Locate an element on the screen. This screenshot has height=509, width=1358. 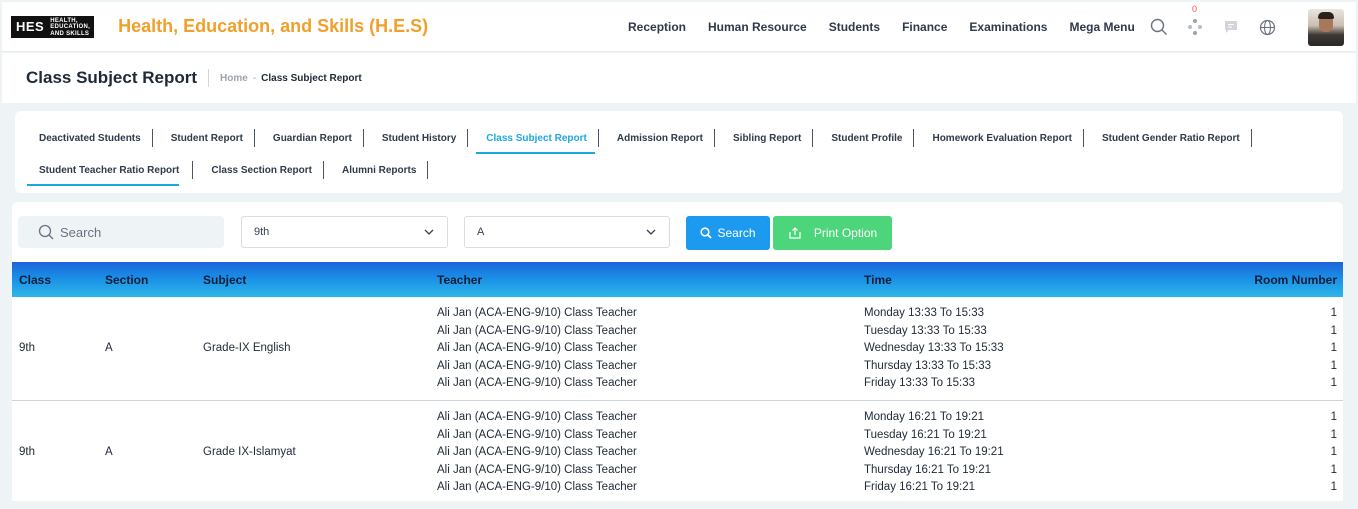
tab-admission-report: Admission Report is located at coordinates (660, 138).